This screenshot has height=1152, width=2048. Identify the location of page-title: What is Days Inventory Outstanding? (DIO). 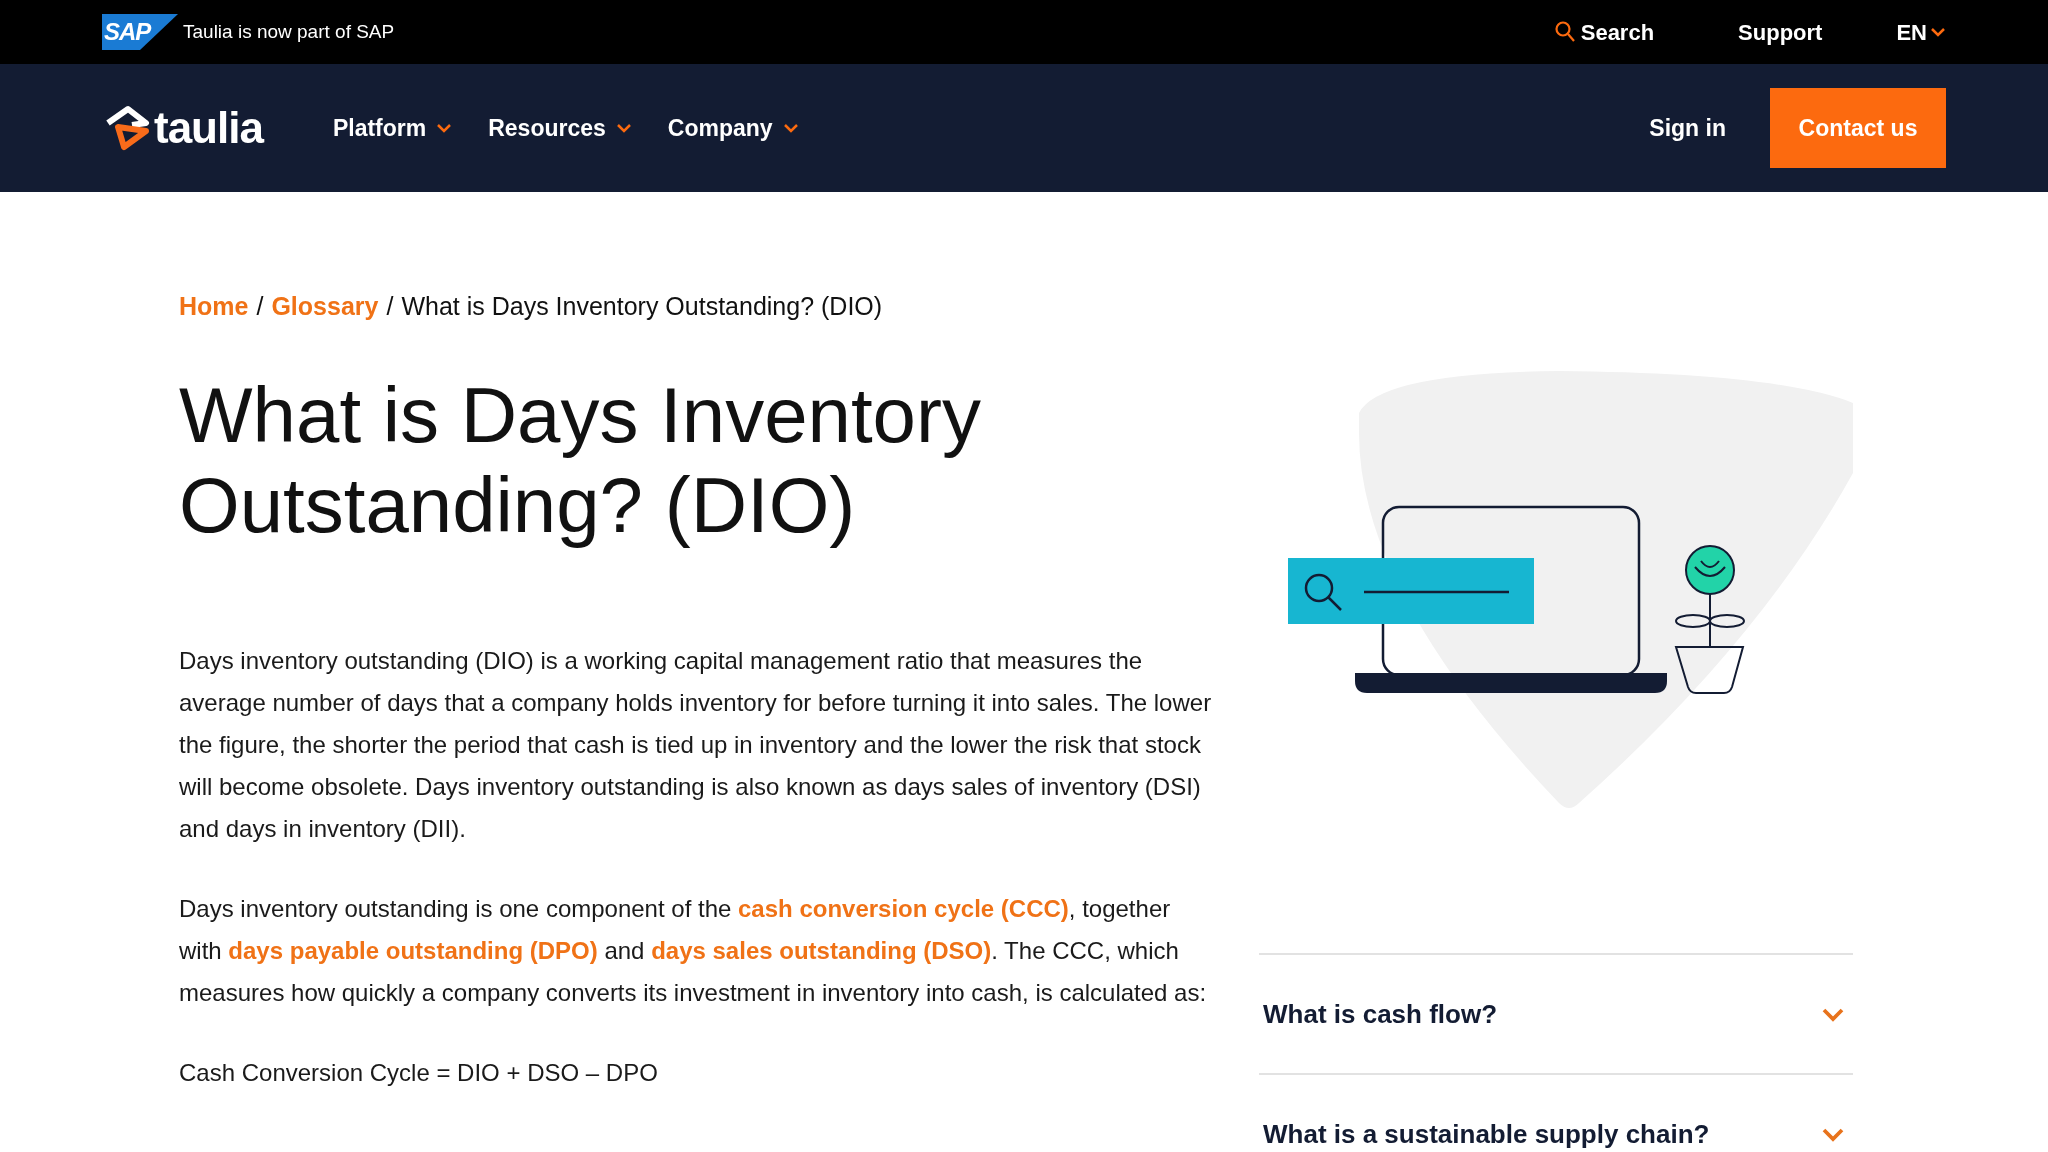
(580, 459).